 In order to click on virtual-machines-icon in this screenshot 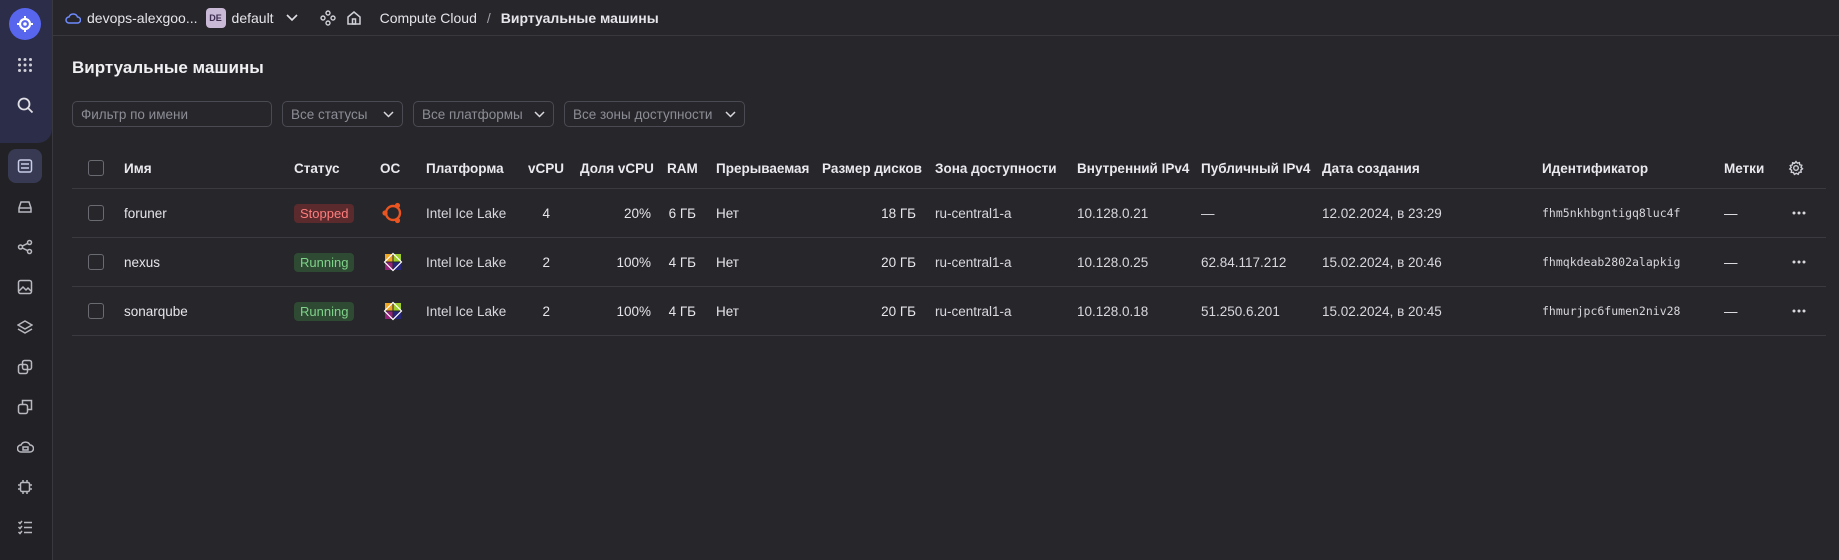, I will do `click(25, 166)`.